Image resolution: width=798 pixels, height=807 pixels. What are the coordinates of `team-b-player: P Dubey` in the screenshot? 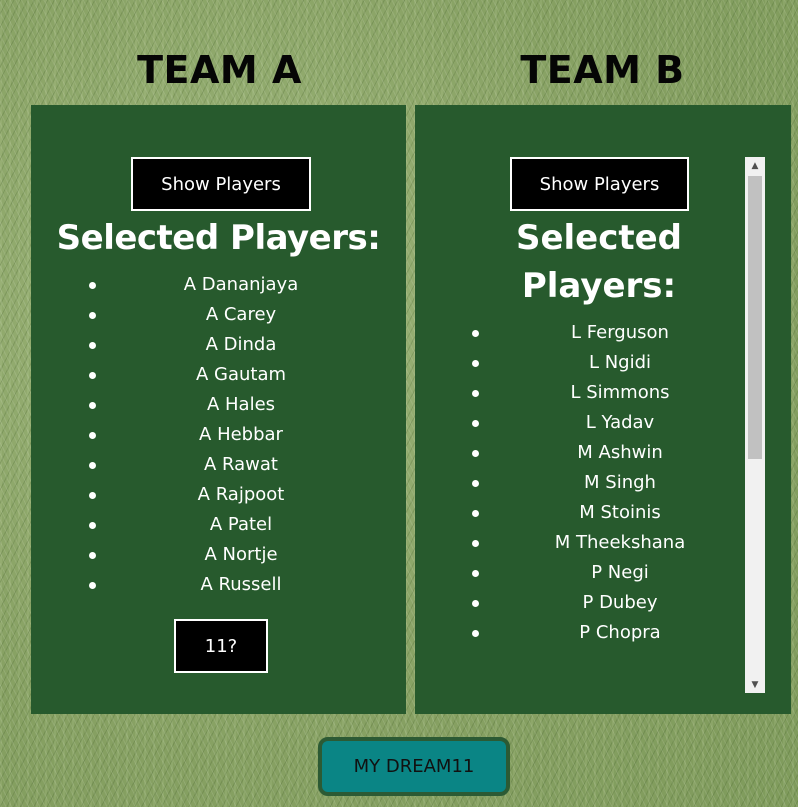 It's located at (606, 603).